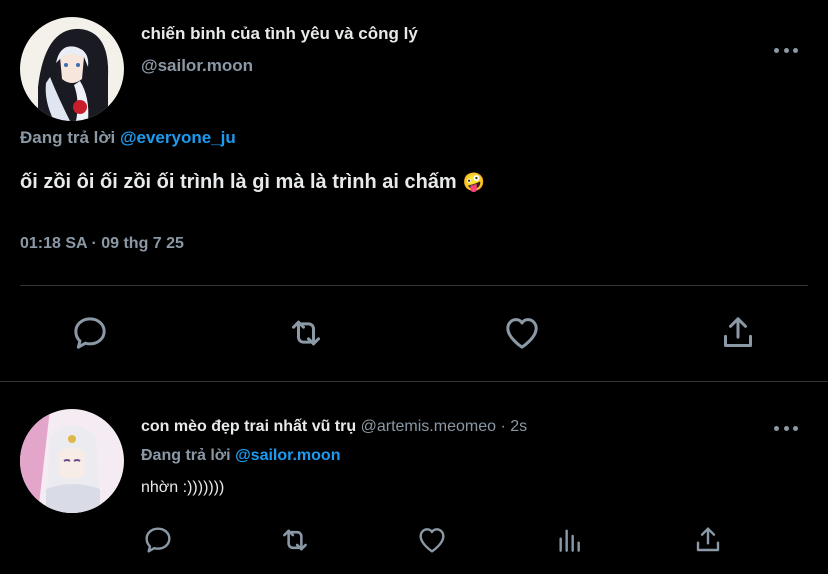 The image size is (828, 574). I want to click on zany-face-emoji: 🤪, so click(474, 182).